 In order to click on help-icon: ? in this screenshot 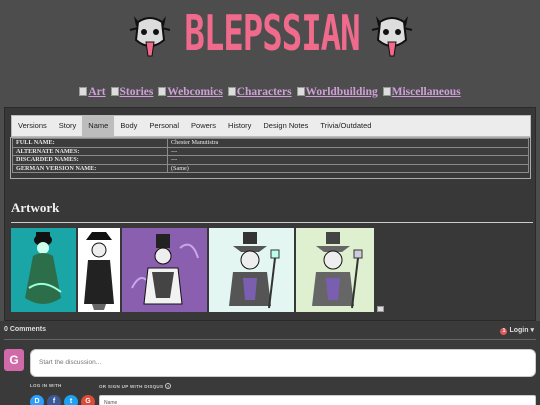, I will do `click(168, 386)`.